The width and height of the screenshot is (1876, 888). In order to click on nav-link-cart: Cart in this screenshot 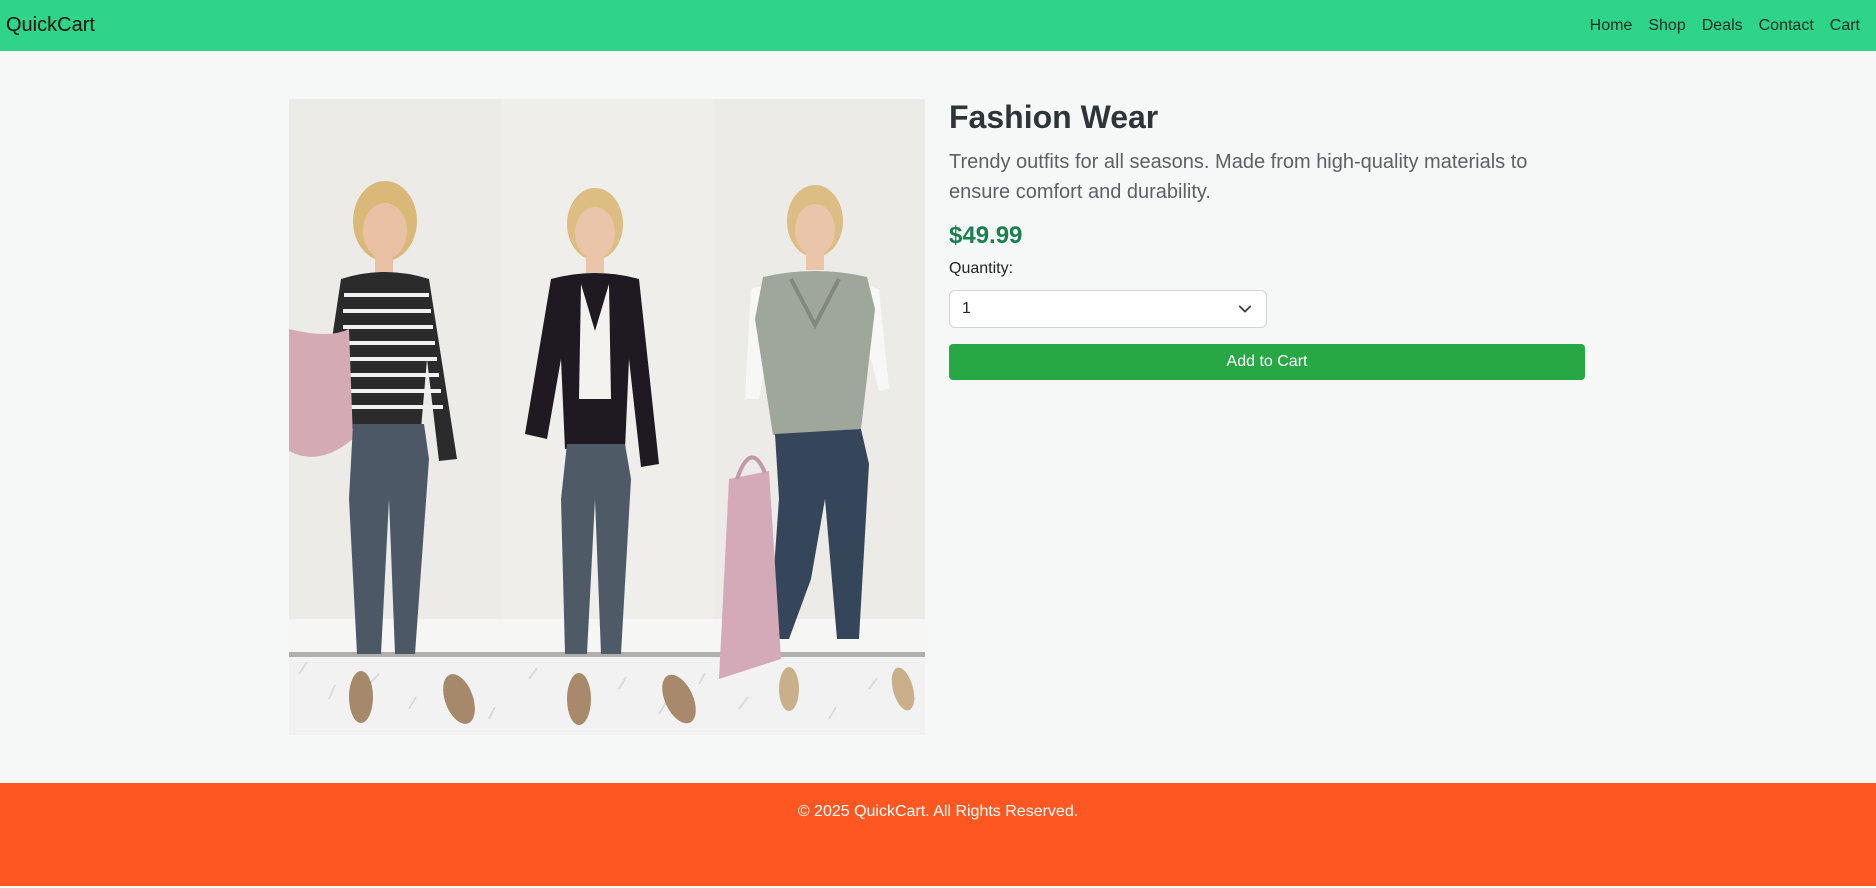, I will do `click(1841, 26)`.